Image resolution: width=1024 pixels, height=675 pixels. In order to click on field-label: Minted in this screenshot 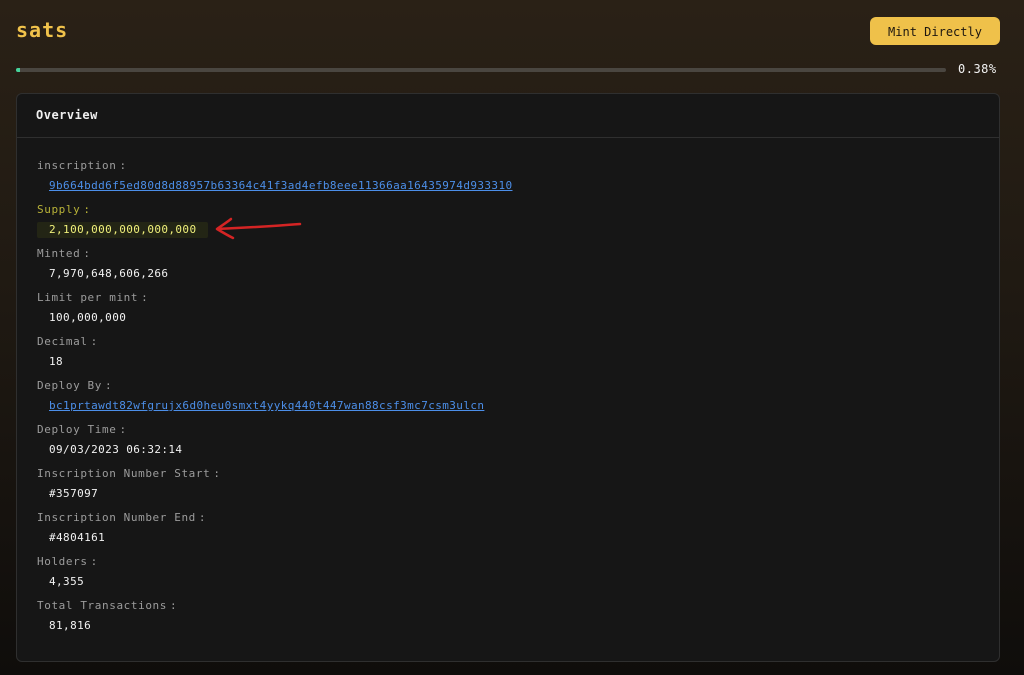, I will do `click(507, 254)`.